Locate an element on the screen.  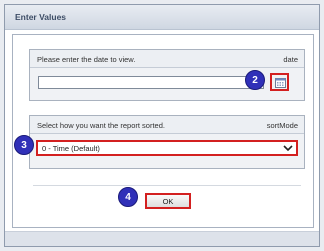
sort-param-name: sortMode is located at coordinates (282, 125).